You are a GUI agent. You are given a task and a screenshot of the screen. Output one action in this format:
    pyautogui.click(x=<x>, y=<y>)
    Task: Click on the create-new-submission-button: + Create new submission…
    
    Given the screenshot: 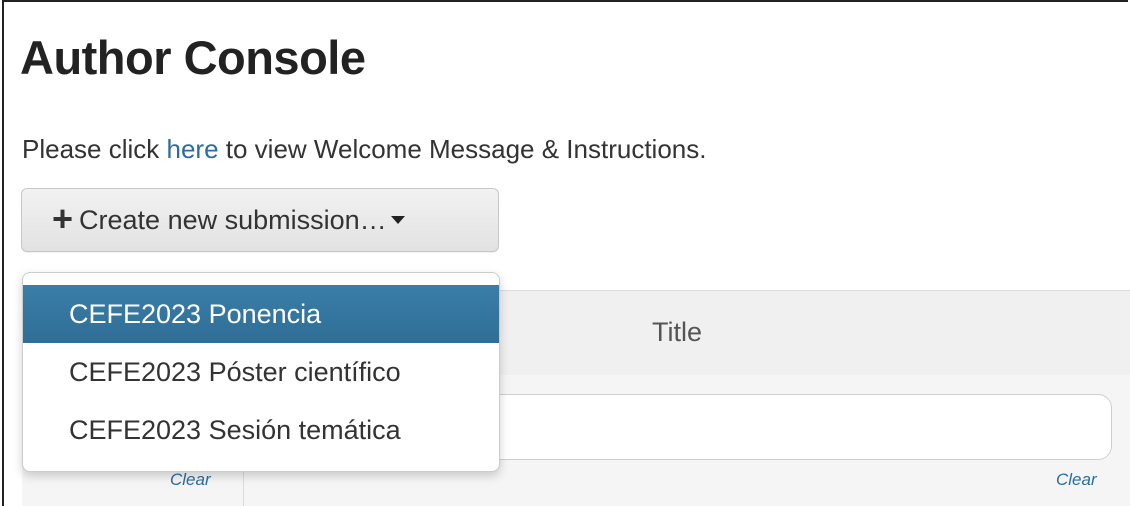 What is the action you would take?
    pyautogui.click(x=260, y=220)
    